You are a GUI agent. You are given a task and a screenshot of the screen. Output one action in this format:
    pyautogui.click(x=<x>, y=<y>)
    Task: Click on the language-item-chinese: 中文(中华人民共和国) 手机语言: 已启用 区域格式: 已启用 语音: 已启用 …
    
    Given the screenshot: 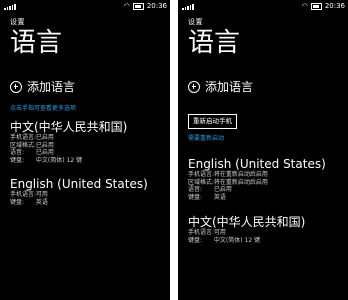 What is the action you would take?
    pyautogui.click(x=68, y=142)
    